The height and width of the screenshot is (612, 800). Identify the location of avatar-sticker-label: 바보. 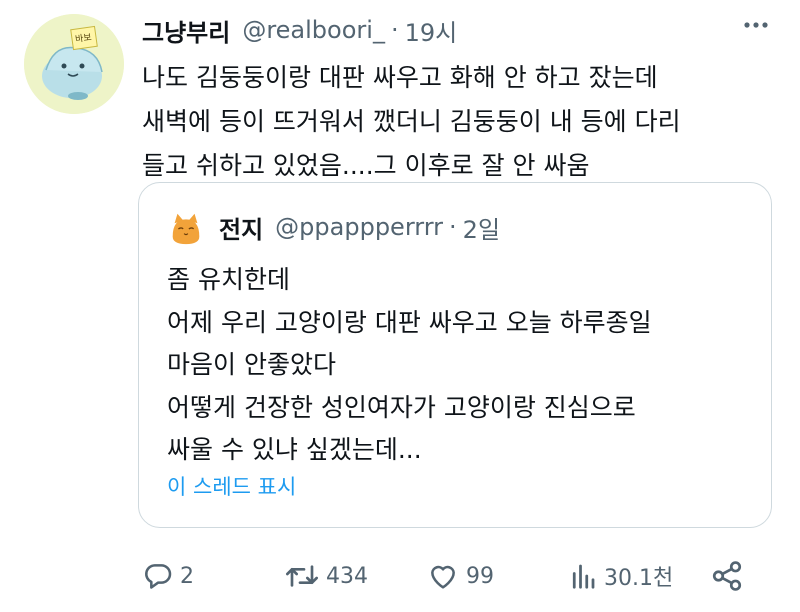
(83, 39).